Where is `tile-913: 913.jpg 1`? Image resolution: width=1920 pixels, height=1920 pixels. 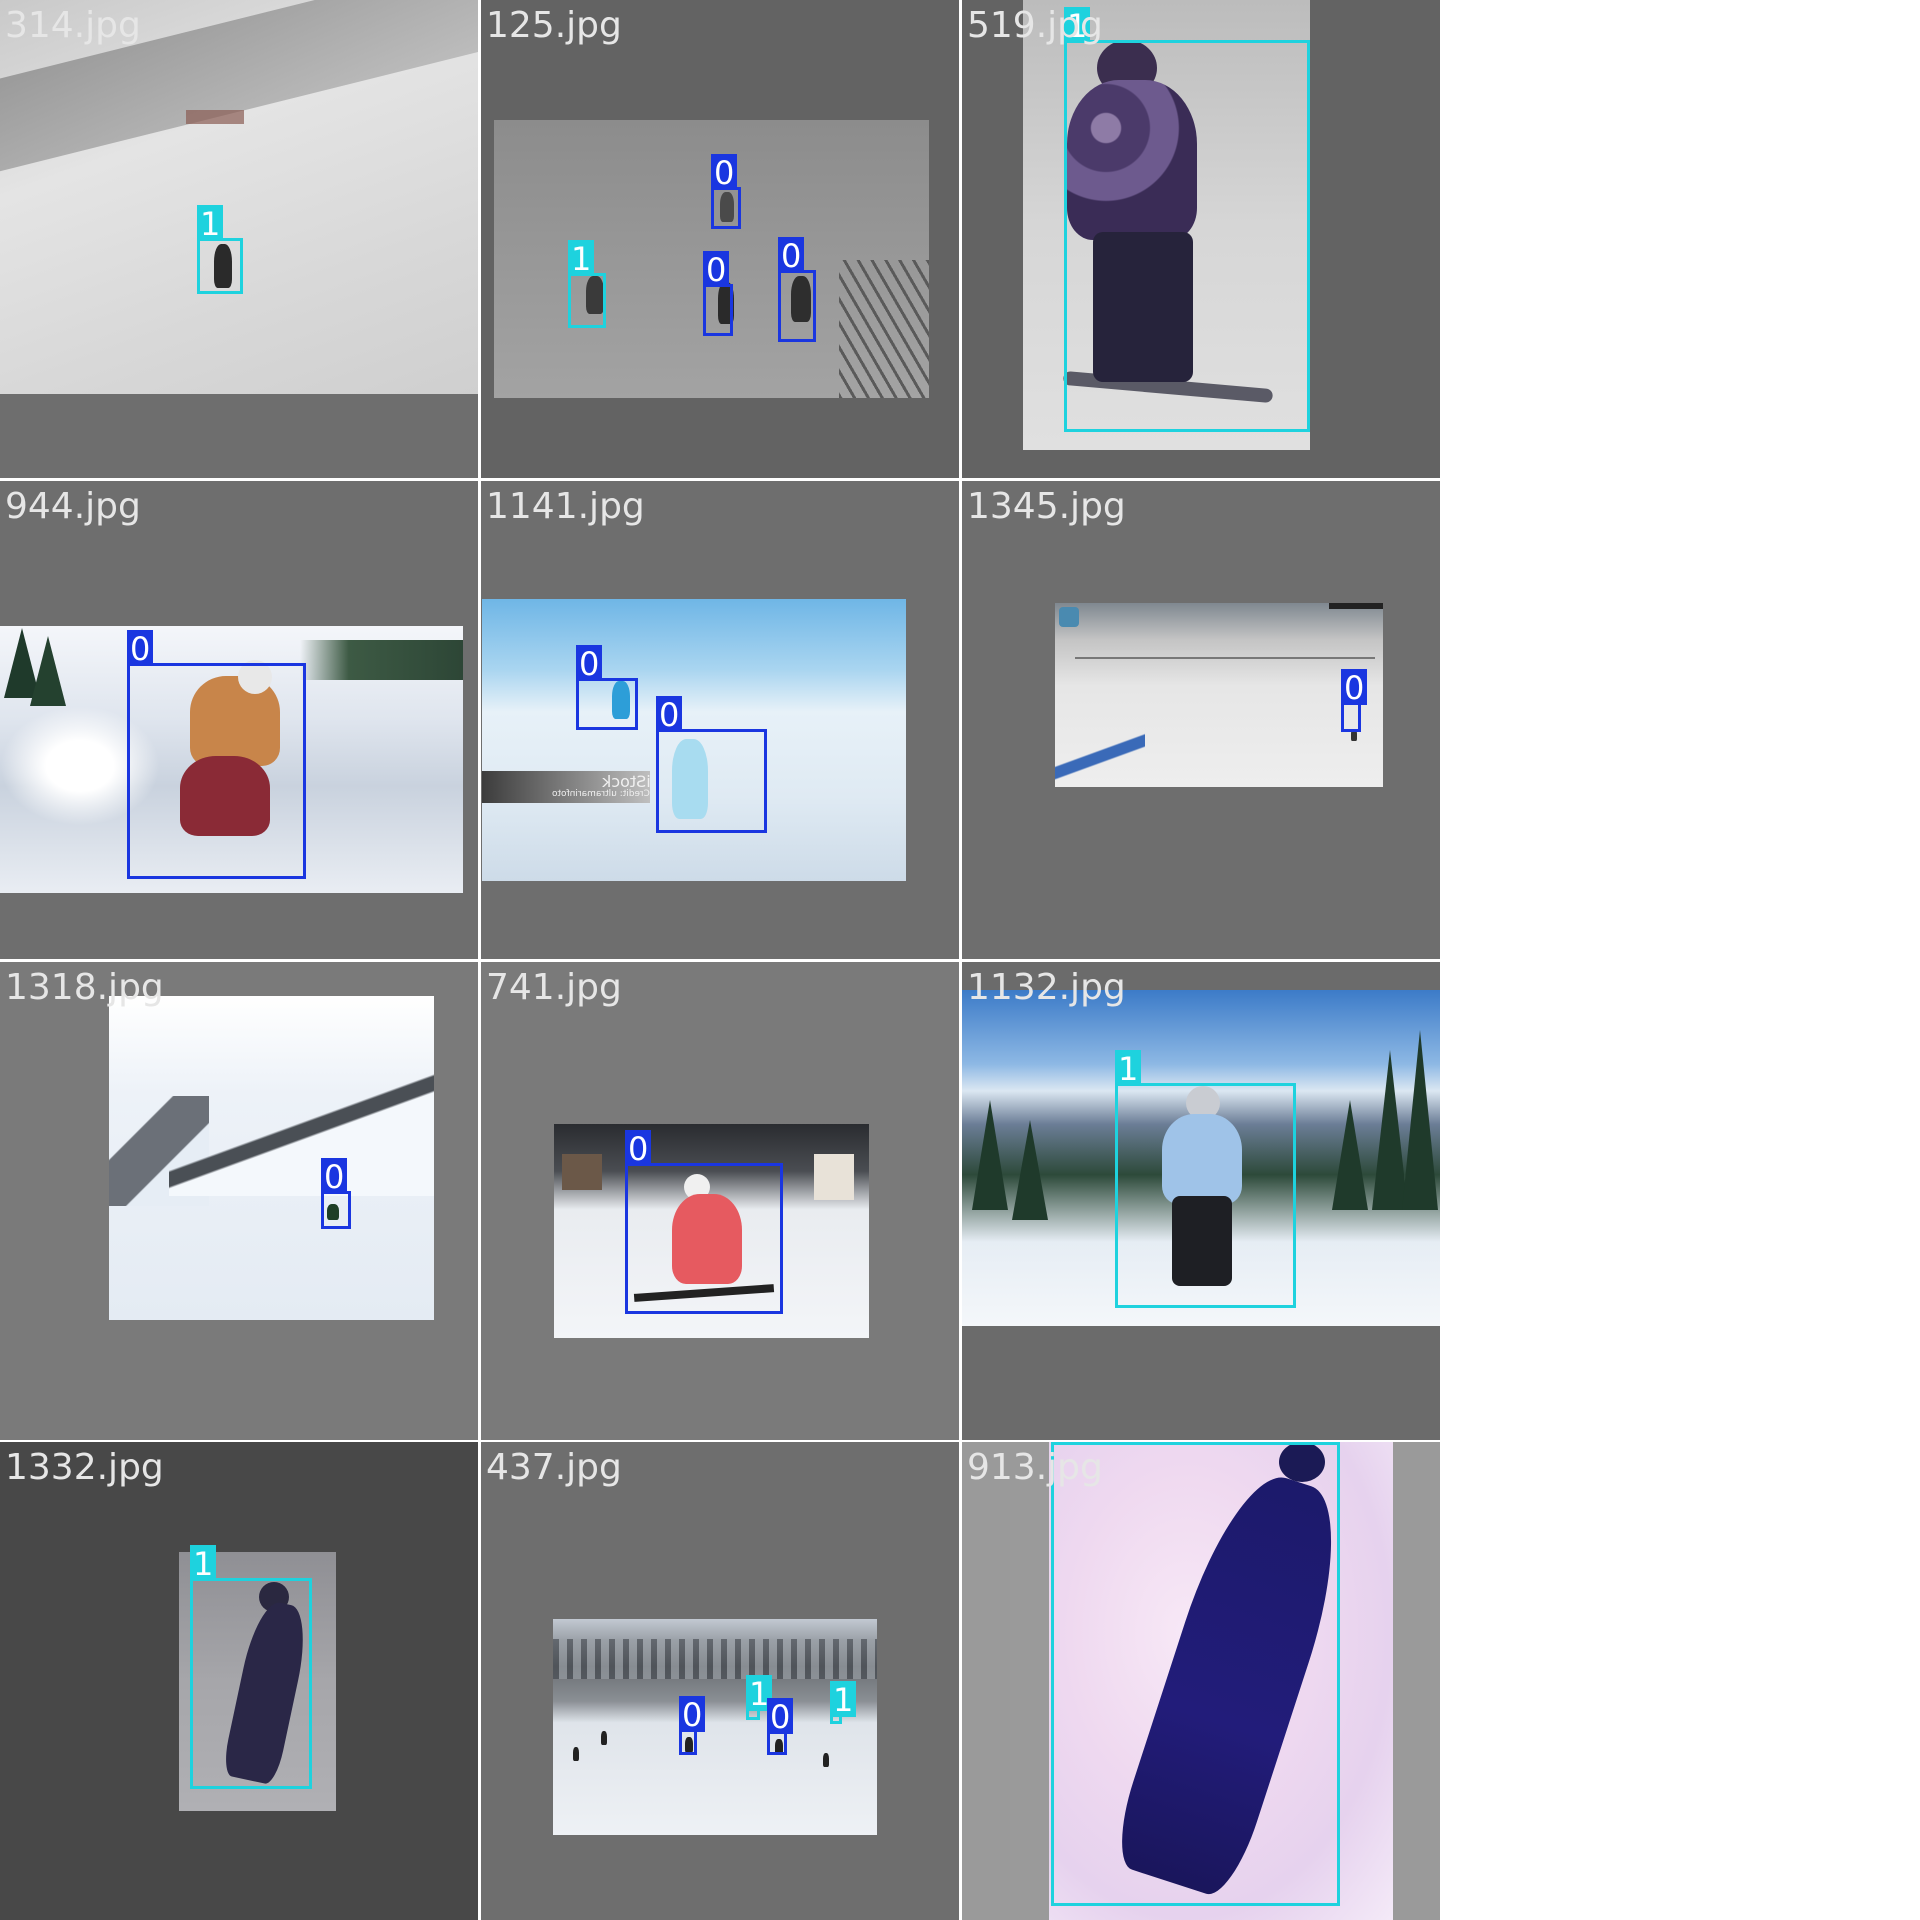 tile-913: 913.jpg 1 is located at coordinates (1201, 1681).